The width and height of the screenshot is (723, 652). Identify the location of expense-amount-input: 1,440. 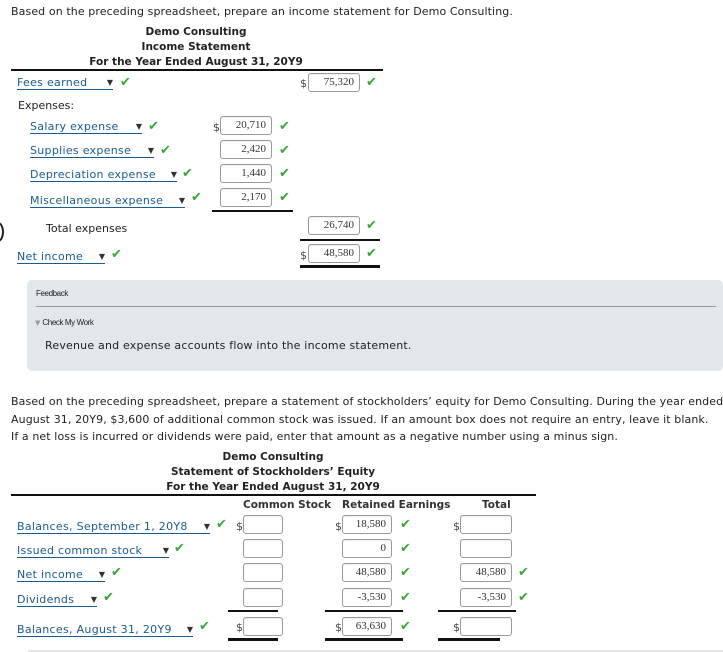
(246, 173).